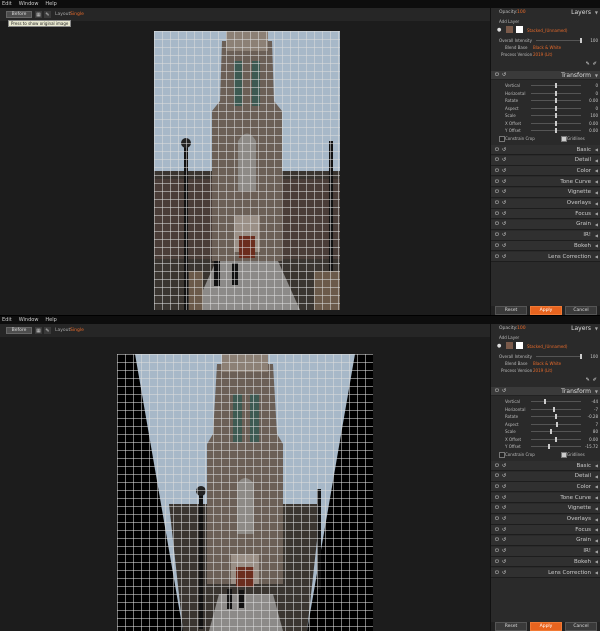 The width and height of the screenshot is (600, 631). Describe the element at coordinates (7, 4) in the screenshot. I see `menu-edit: Edit` at that location.